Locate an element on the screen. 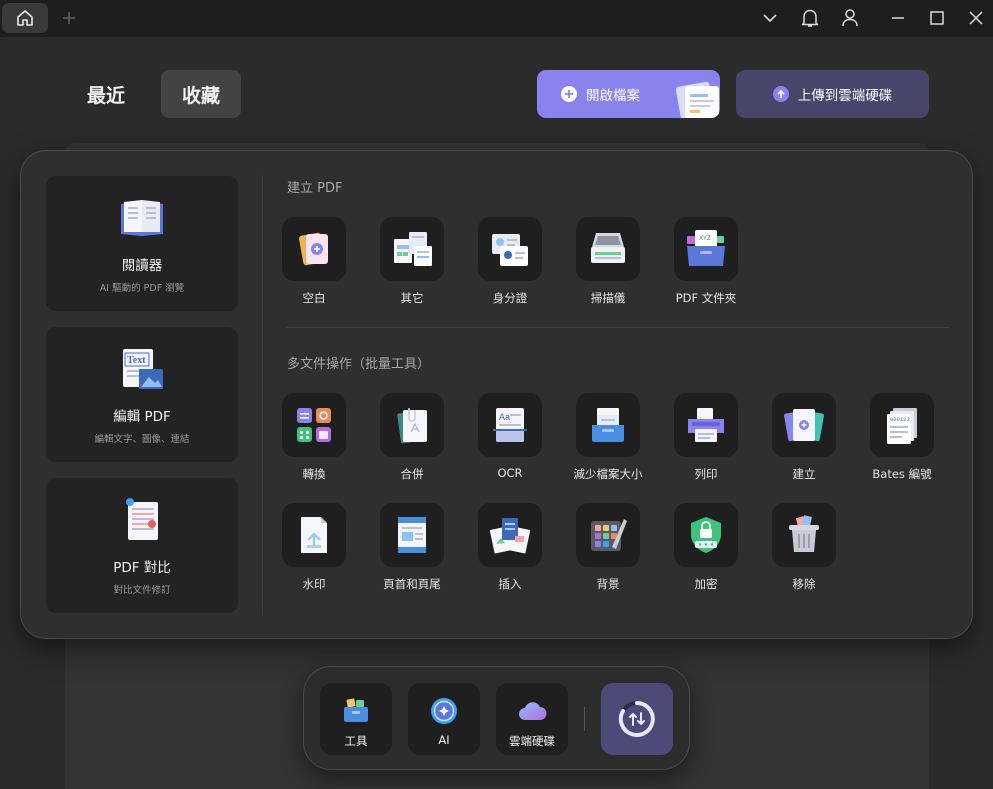 This screenshot has height=789, width=993. reader-card: 閱讀器 AI 驅動的 PDF 瀏覽 is located at coordinates (142, 243).